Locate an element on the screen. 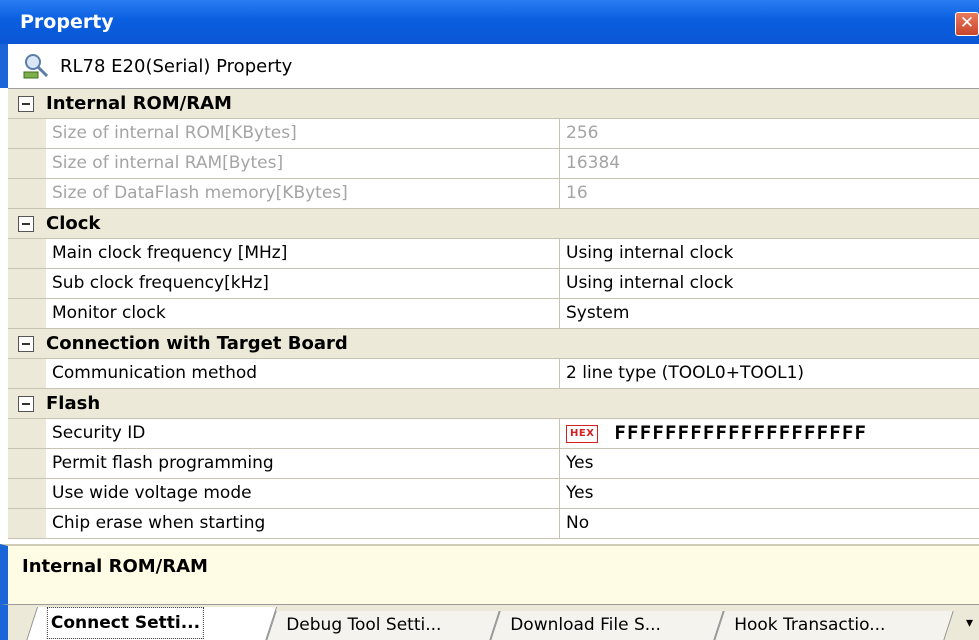  category-label: Connection with Target Board is located at coordinates (197, 343).